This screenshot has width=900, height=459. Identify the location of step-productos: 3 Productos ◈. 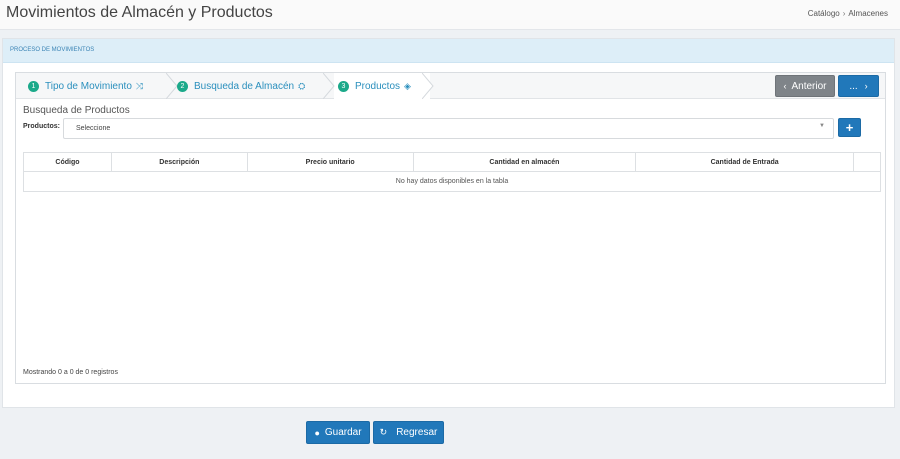
(374, 86).